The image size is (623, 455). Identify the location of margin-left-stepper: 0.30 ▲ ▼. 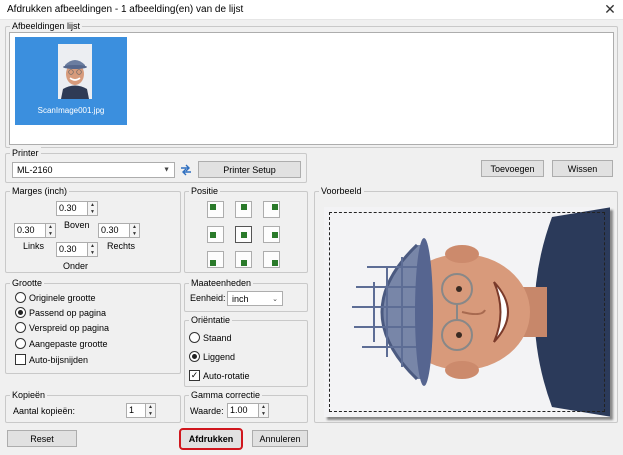
(35, 230).